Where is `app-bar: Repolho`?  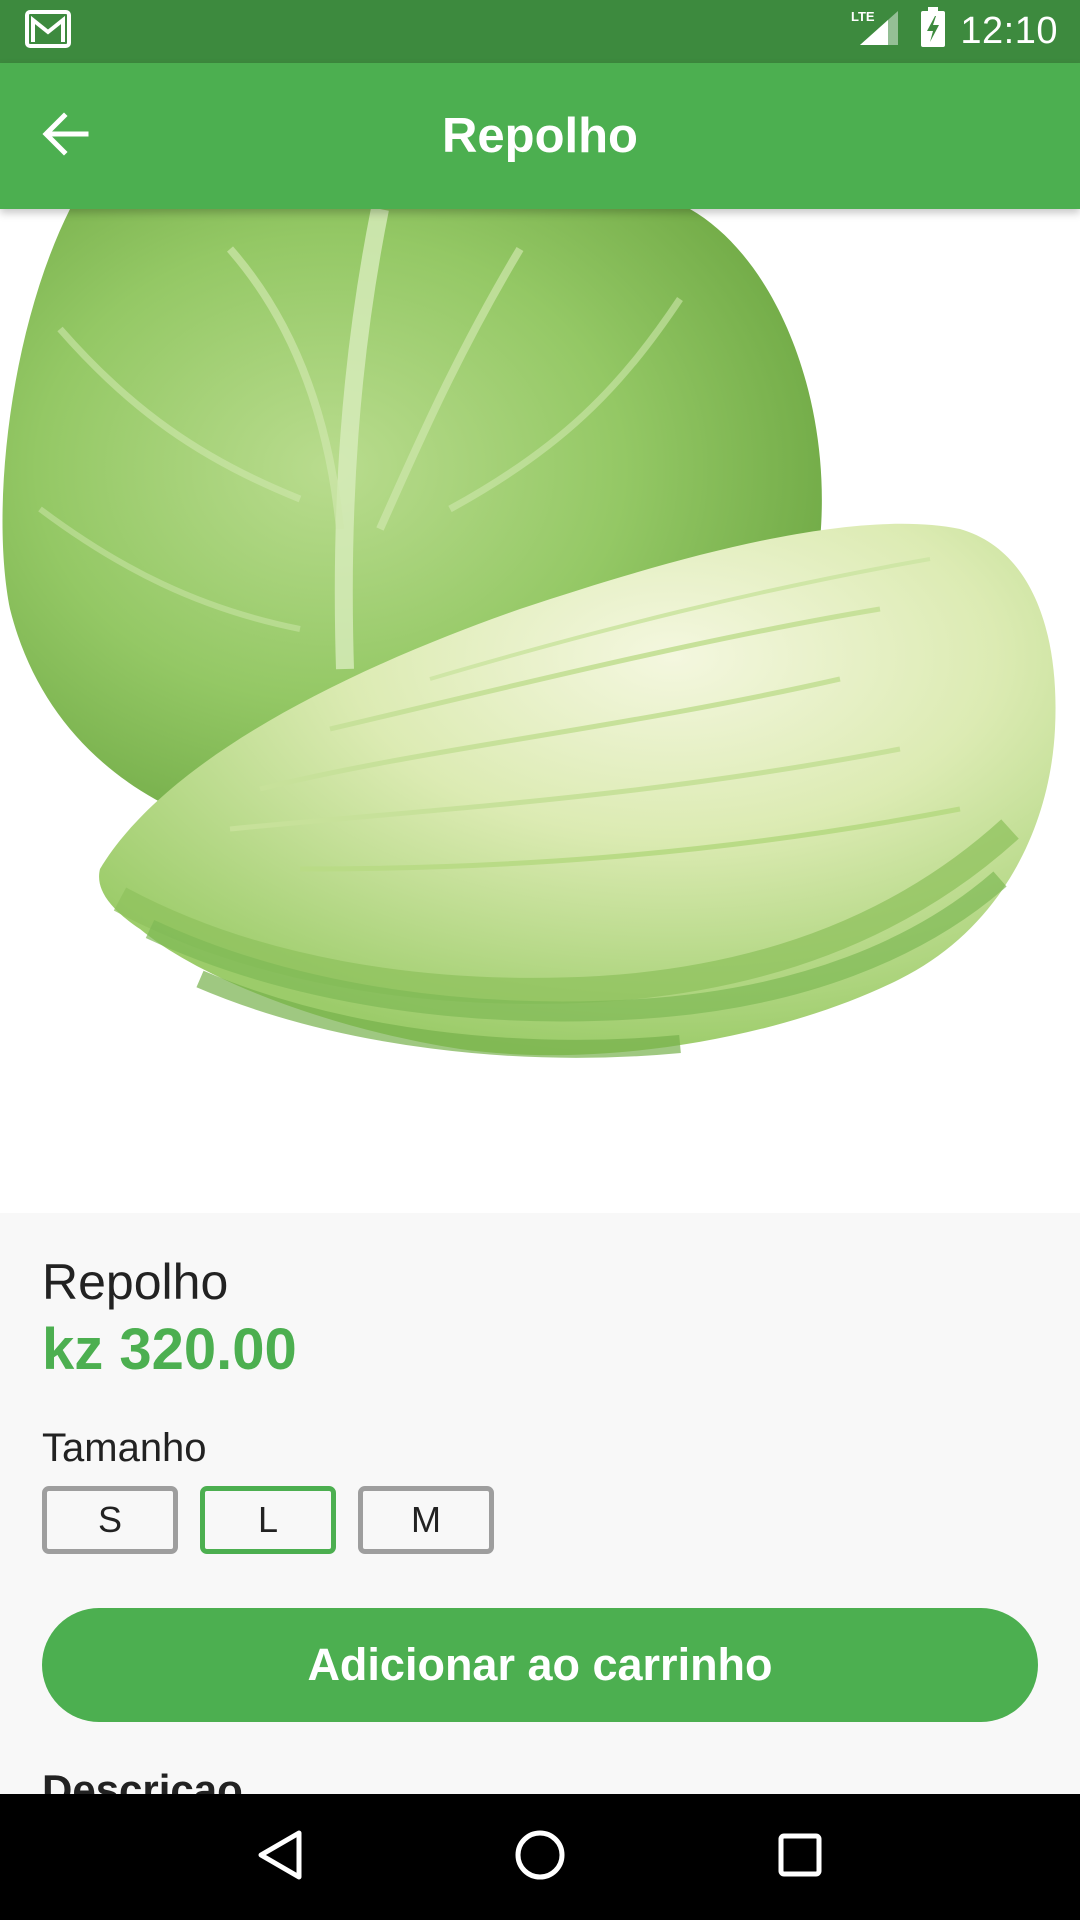 app-bar: Repolho is located at coordinates (540, 136).